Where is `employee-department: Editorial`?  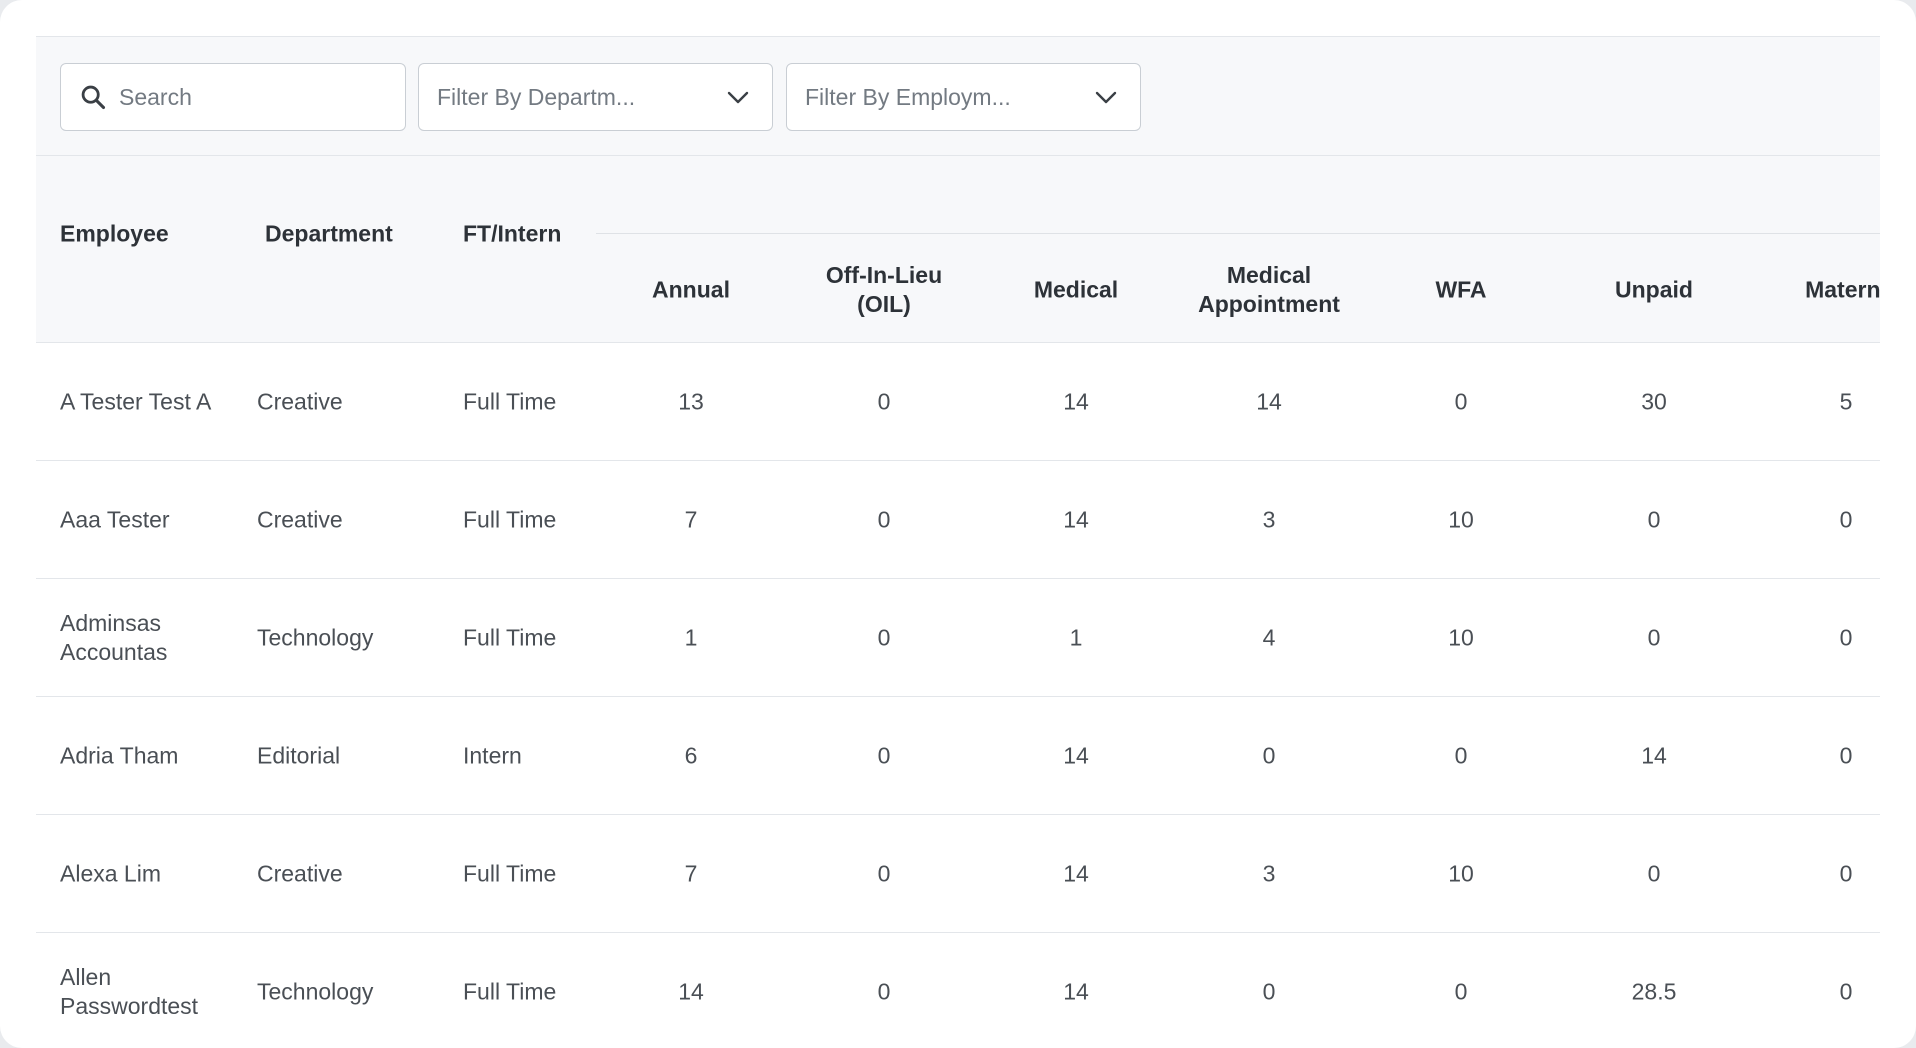
employee-department: Editorial is located at coordinates (299, 755).